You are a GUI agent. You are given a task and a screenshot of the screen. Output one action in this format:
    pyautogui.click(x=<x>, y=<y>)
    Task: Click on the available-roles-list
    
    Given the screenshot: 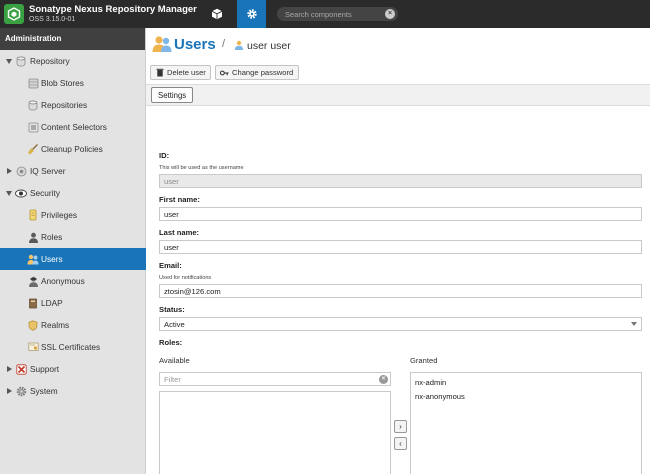 What is the action you would take?
    pyautogui.click(x=275, y=432)
    